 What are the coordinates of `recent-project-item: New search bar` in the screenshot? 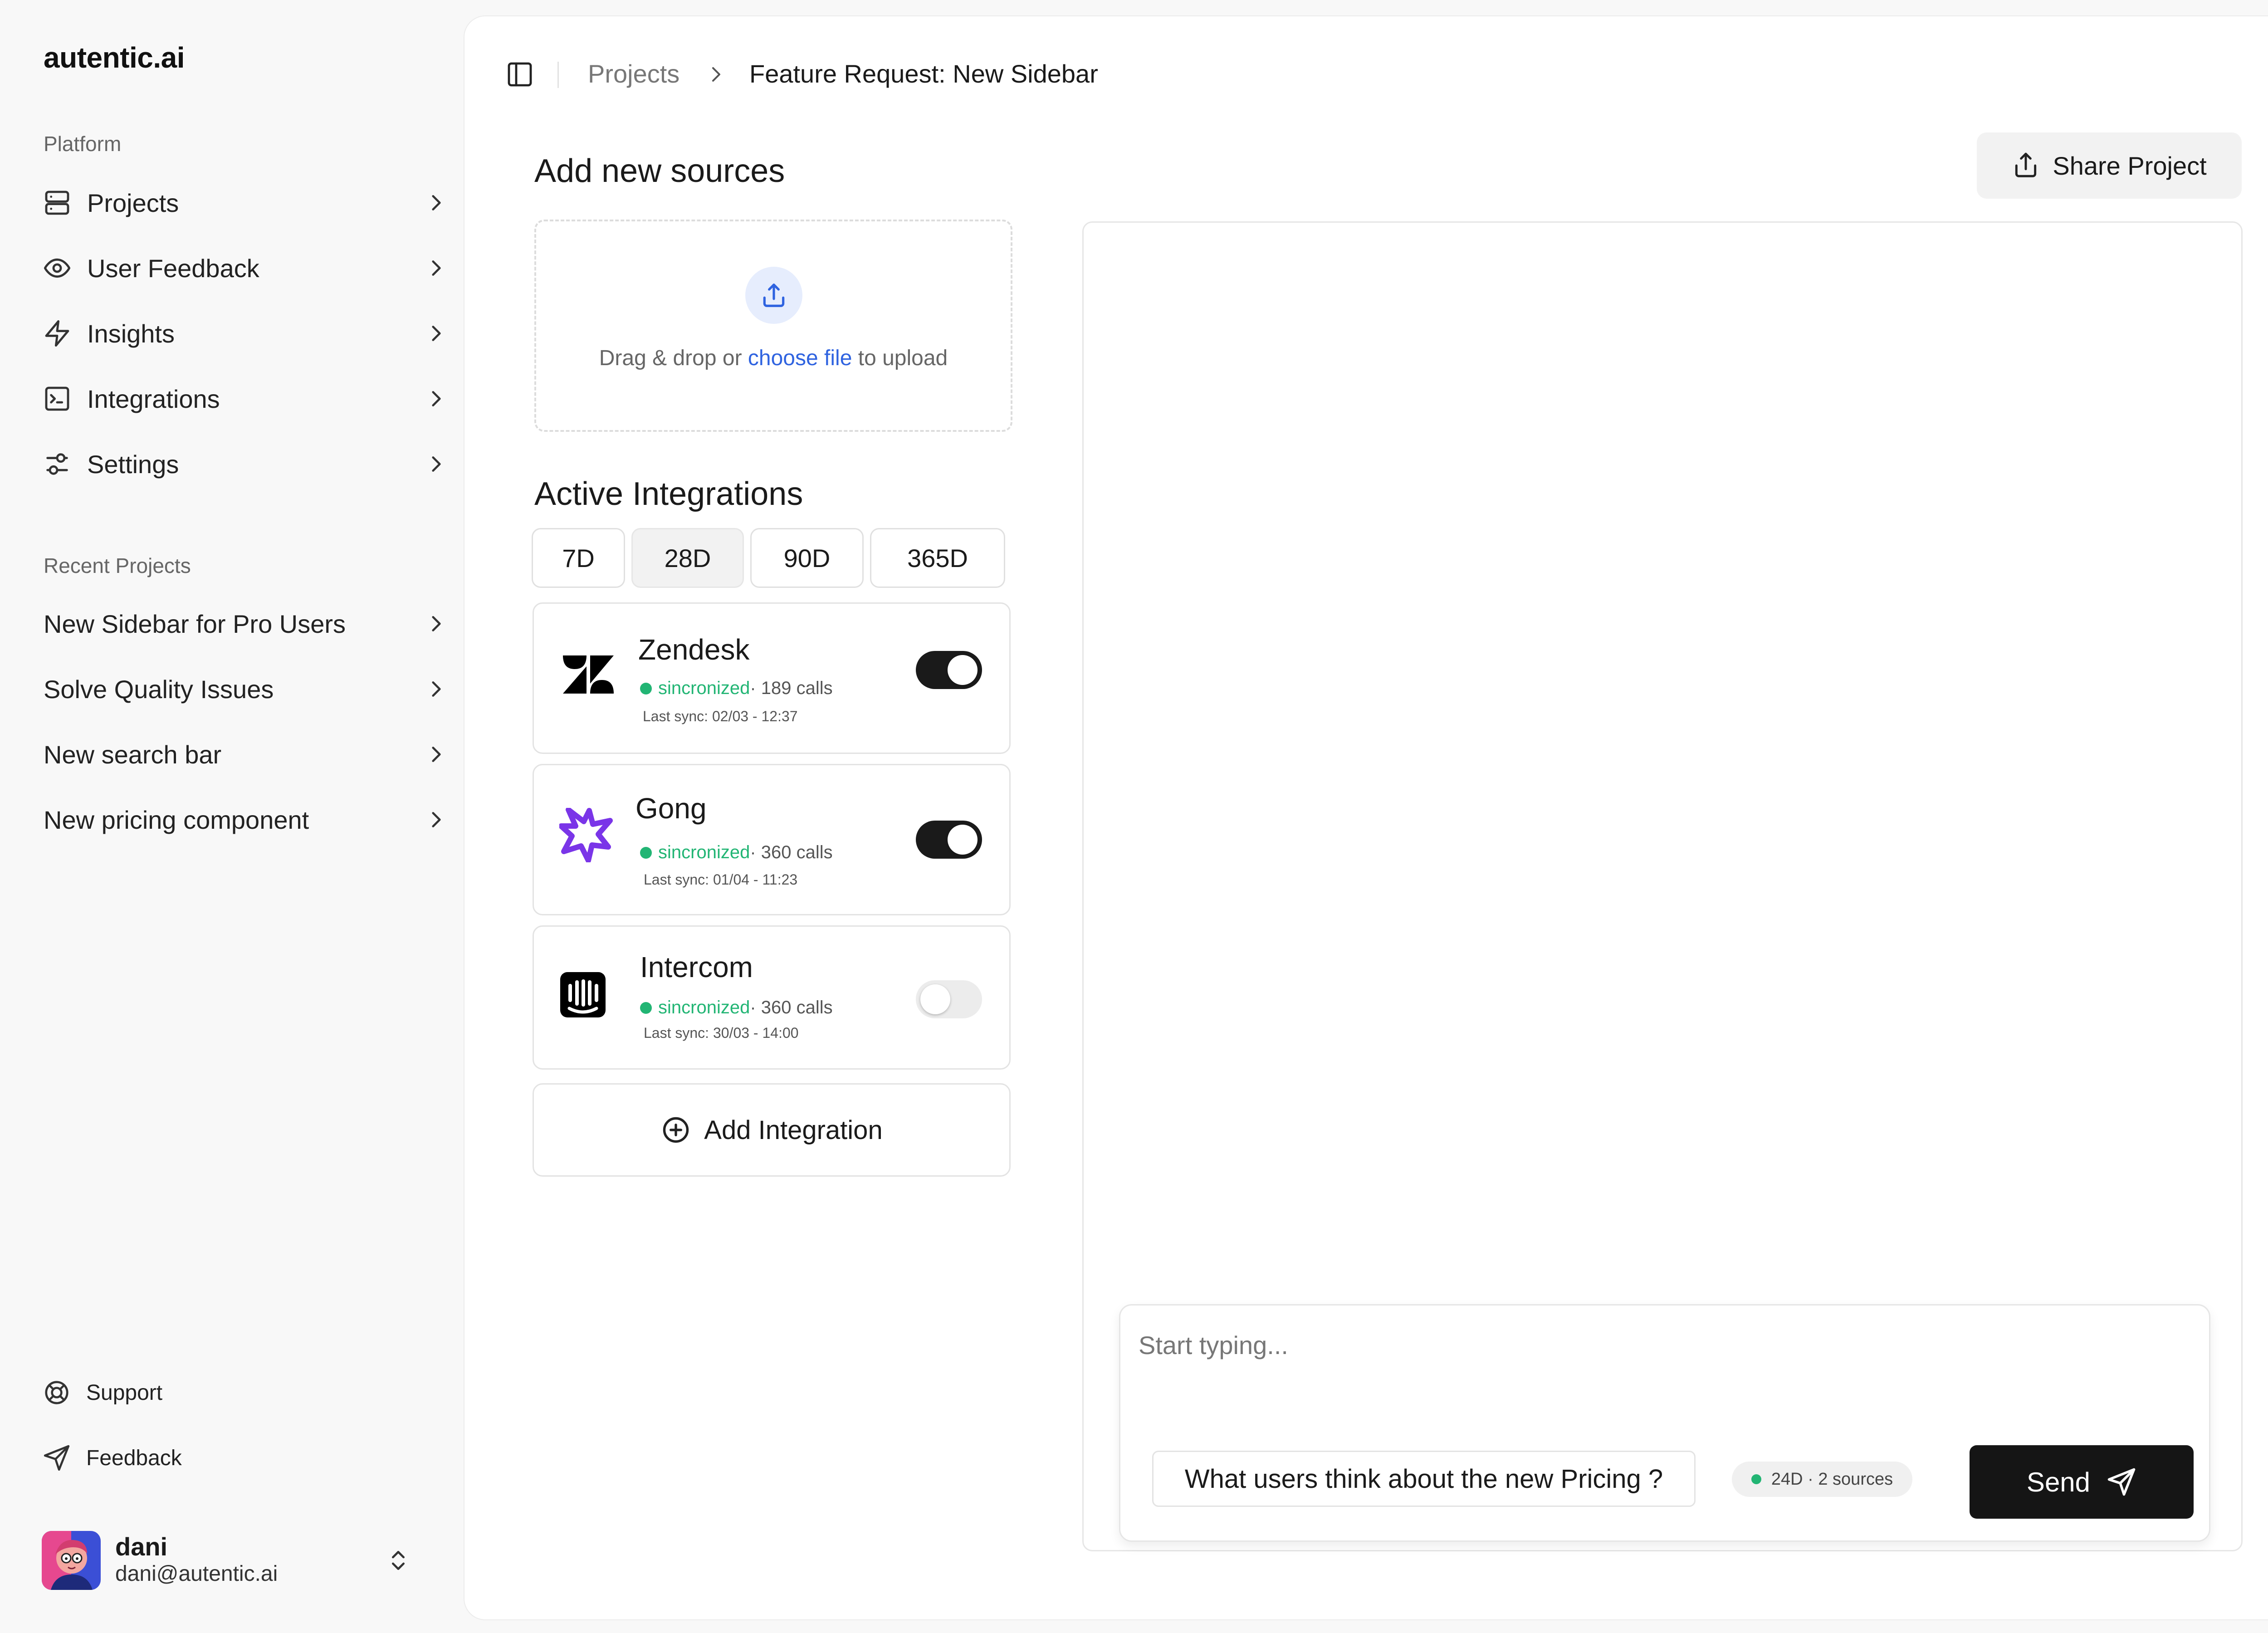 It's located at (245, 754).